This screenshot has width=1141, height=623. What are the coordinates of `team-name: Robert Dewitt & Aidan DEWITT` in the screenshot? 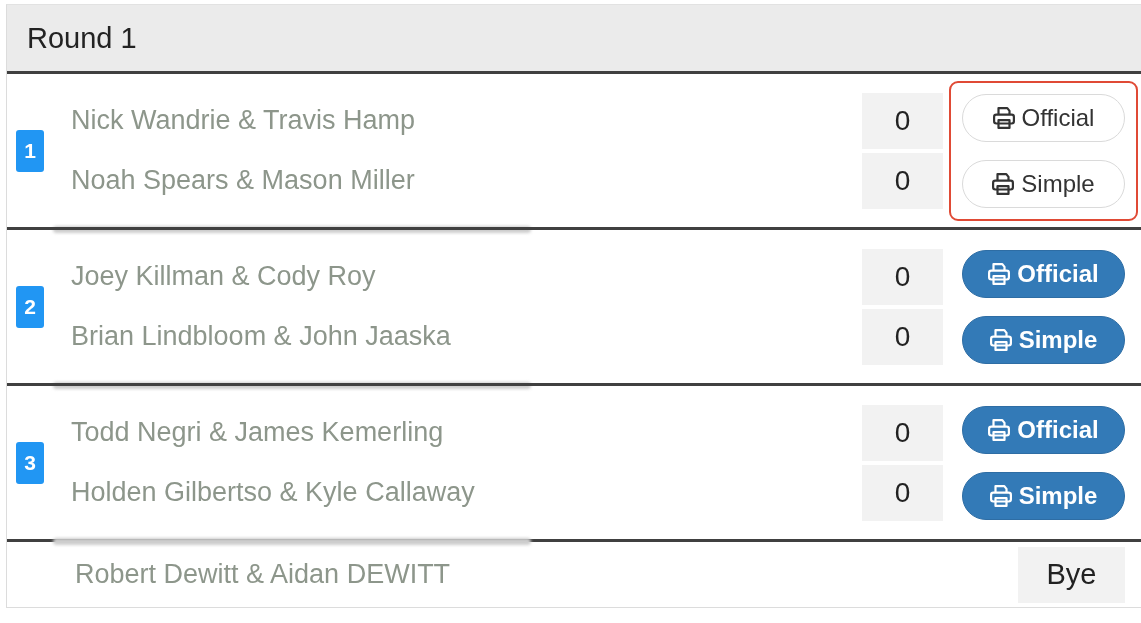 It's located at (263, 574).